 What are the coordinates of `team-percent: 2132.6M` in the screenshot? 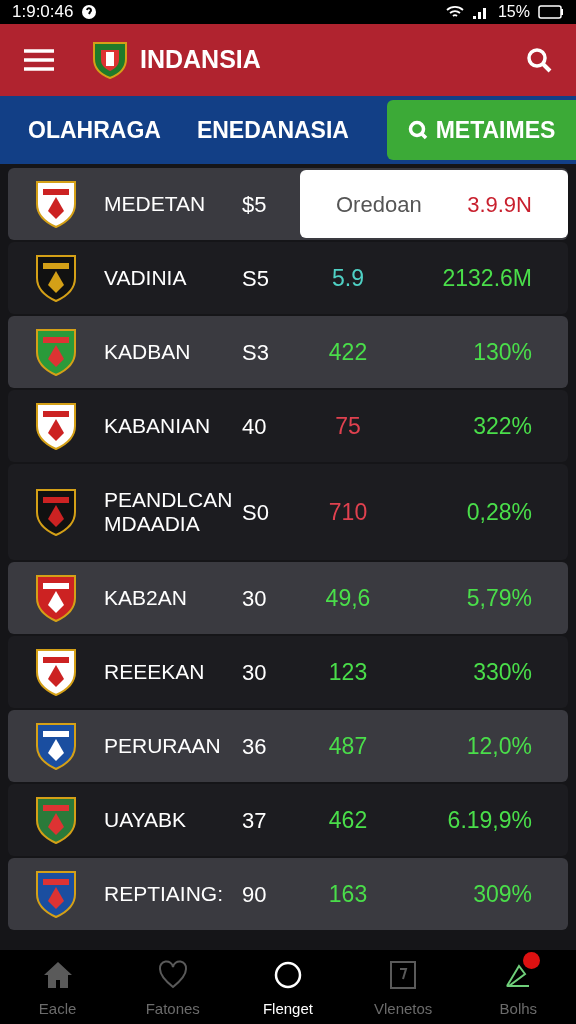 It's located at (487, 278).